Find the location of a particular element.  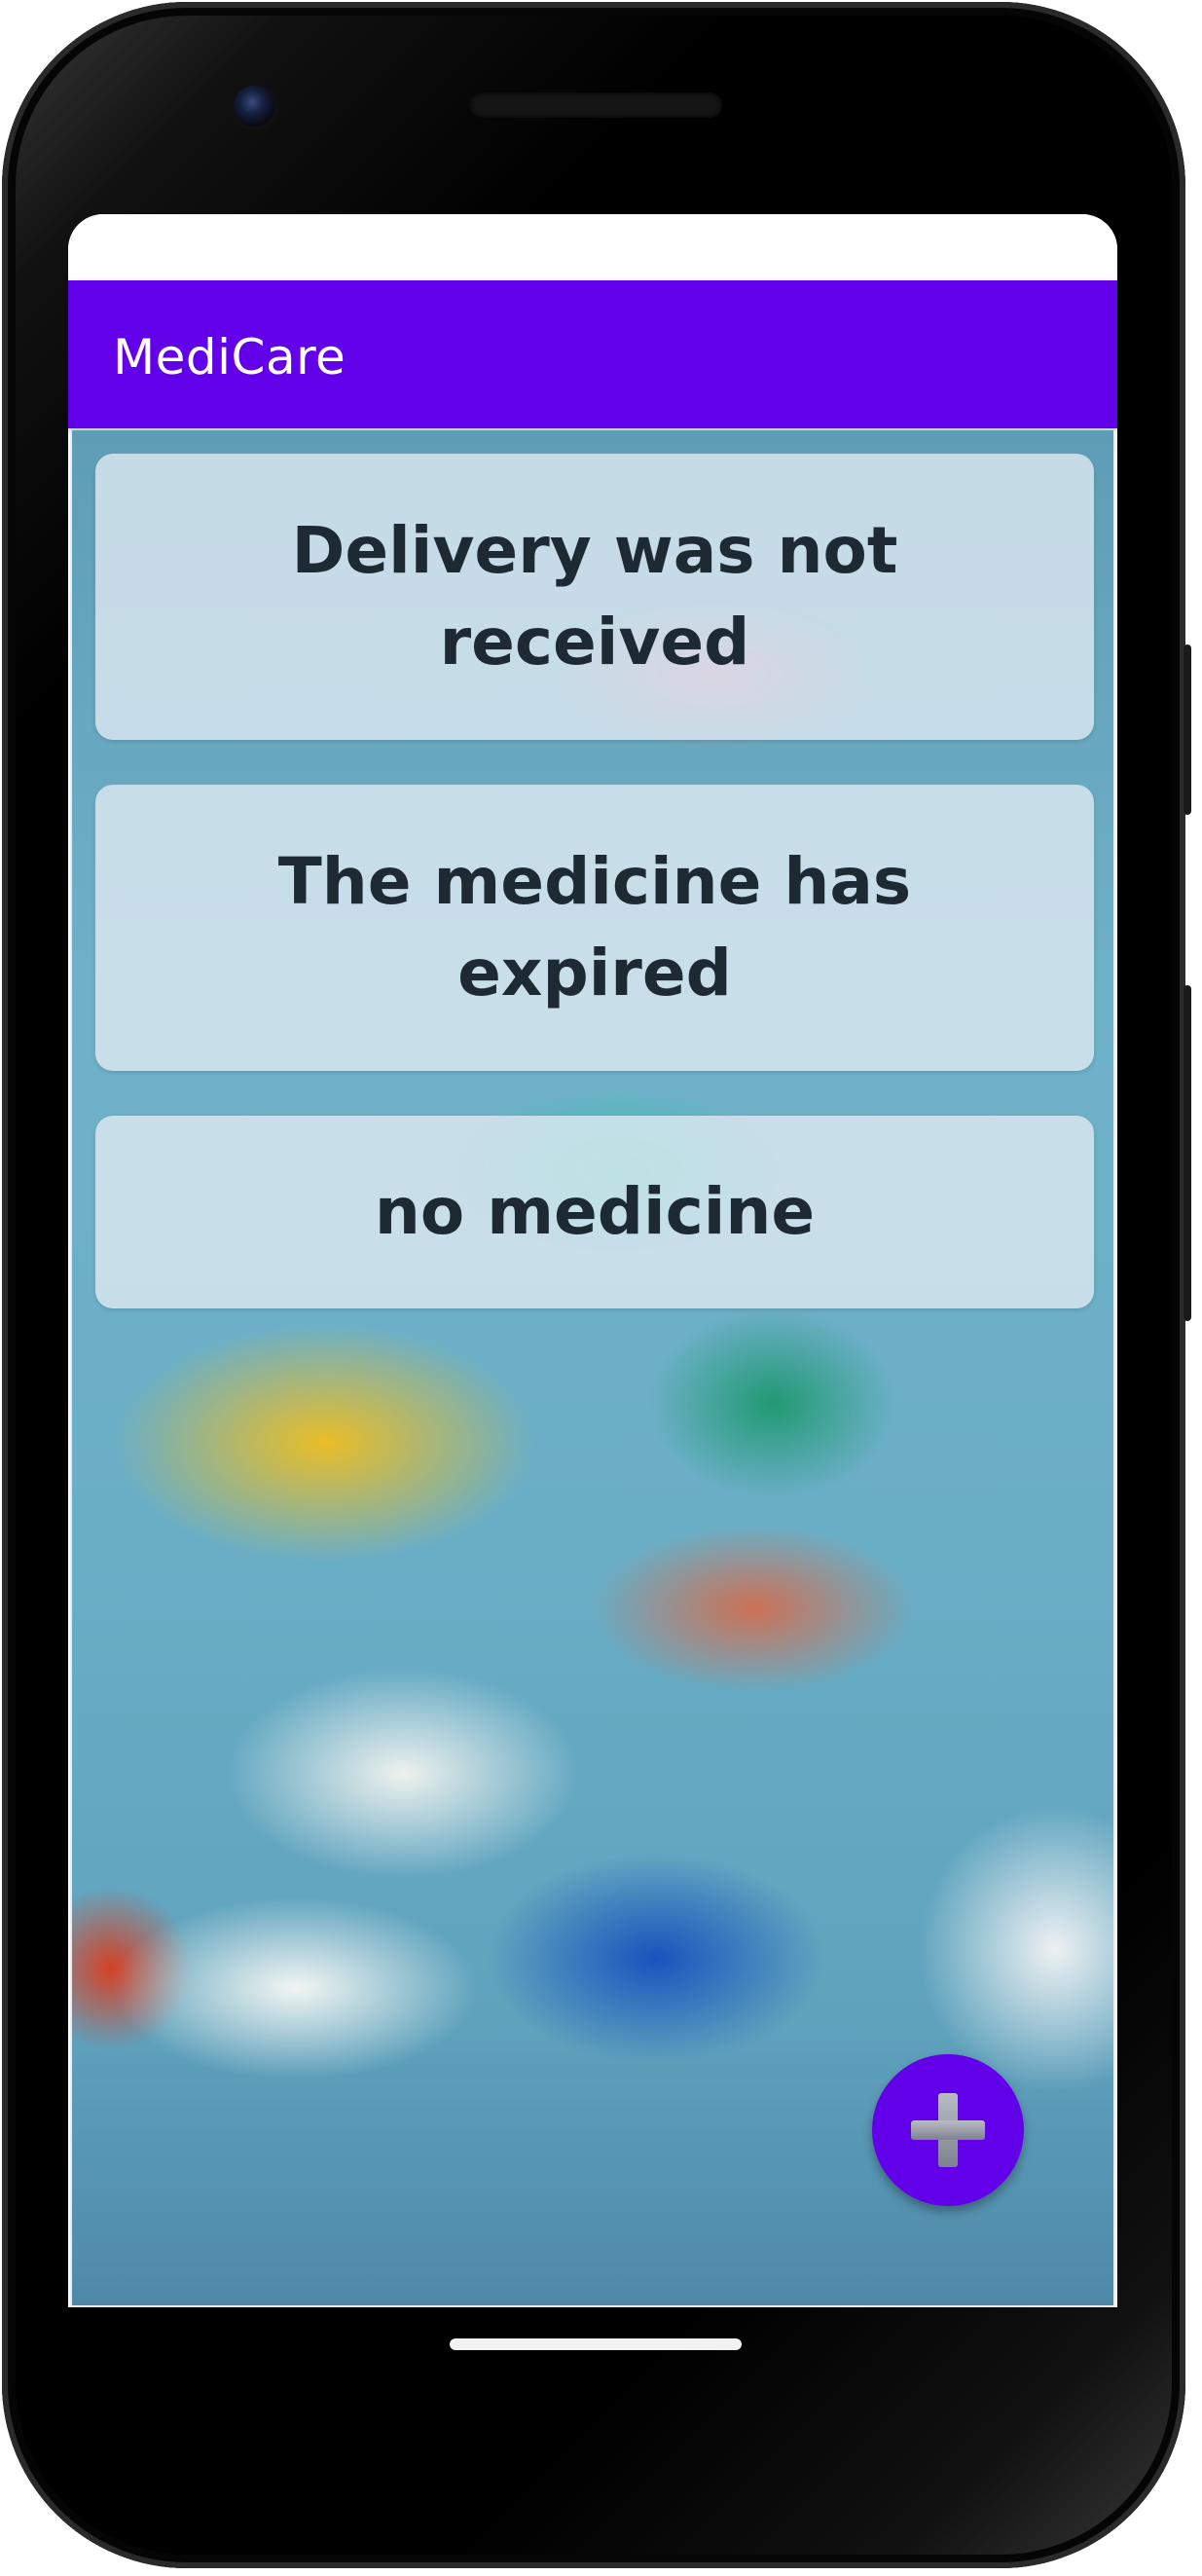

complaint-label: The medicine has expired is located at coordinates (594, 927).